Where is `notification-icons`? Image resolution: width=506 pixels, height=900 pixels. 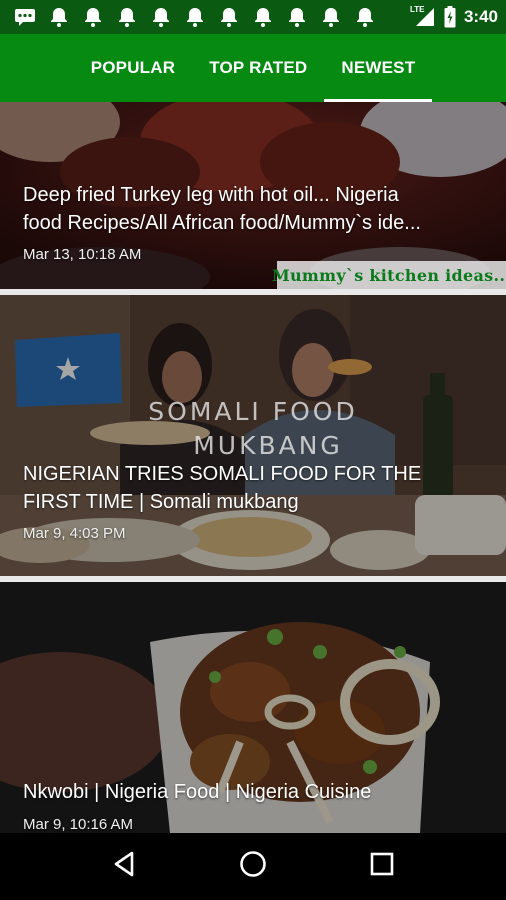 notification-icons is located at coordinates (195, 17).